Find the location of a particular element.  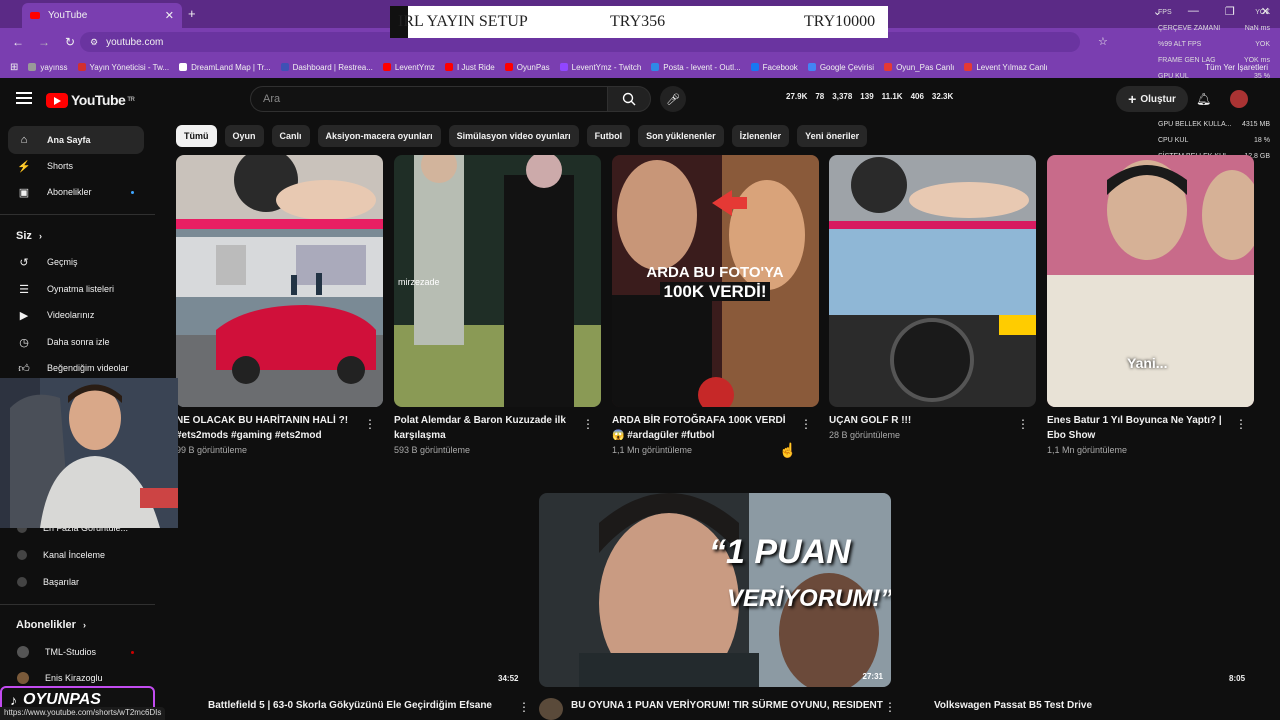

you-section-header: Siz › is located at coordinates (29, 236).